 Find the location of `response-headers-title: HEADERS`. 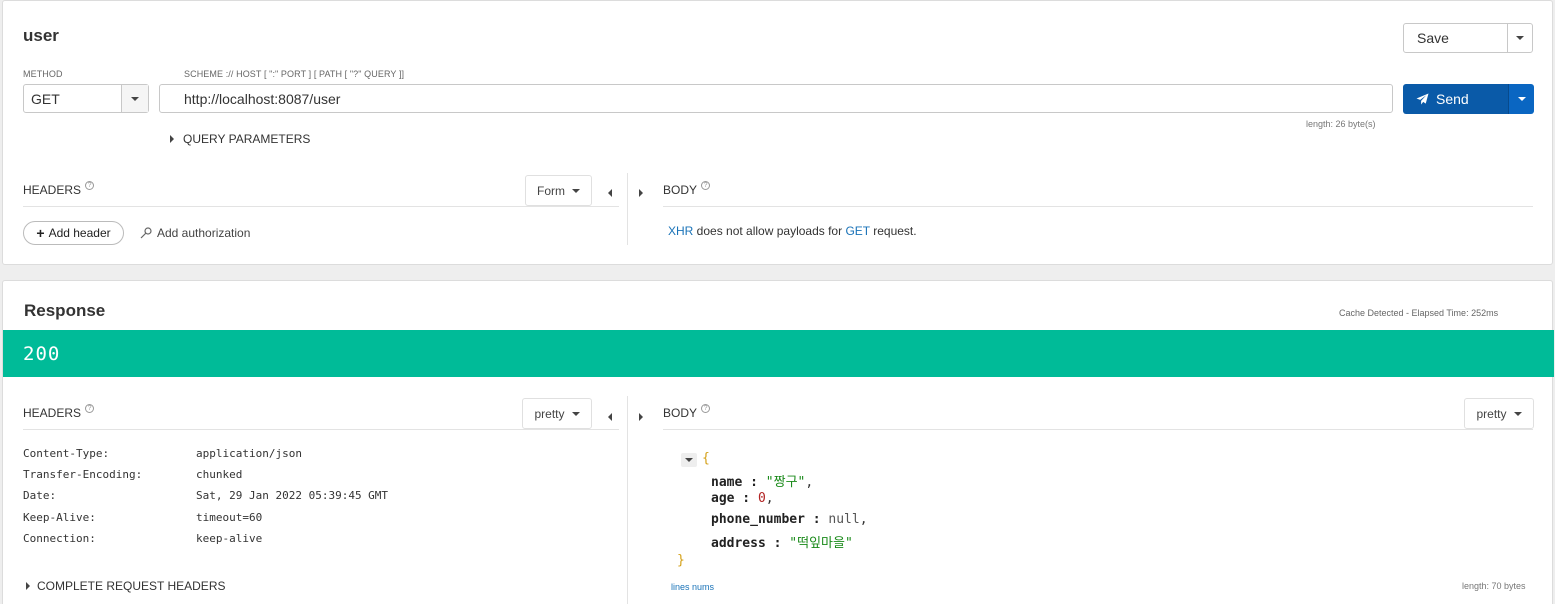

response-headers-title: HEADERS is located at coordinates (52, 413).